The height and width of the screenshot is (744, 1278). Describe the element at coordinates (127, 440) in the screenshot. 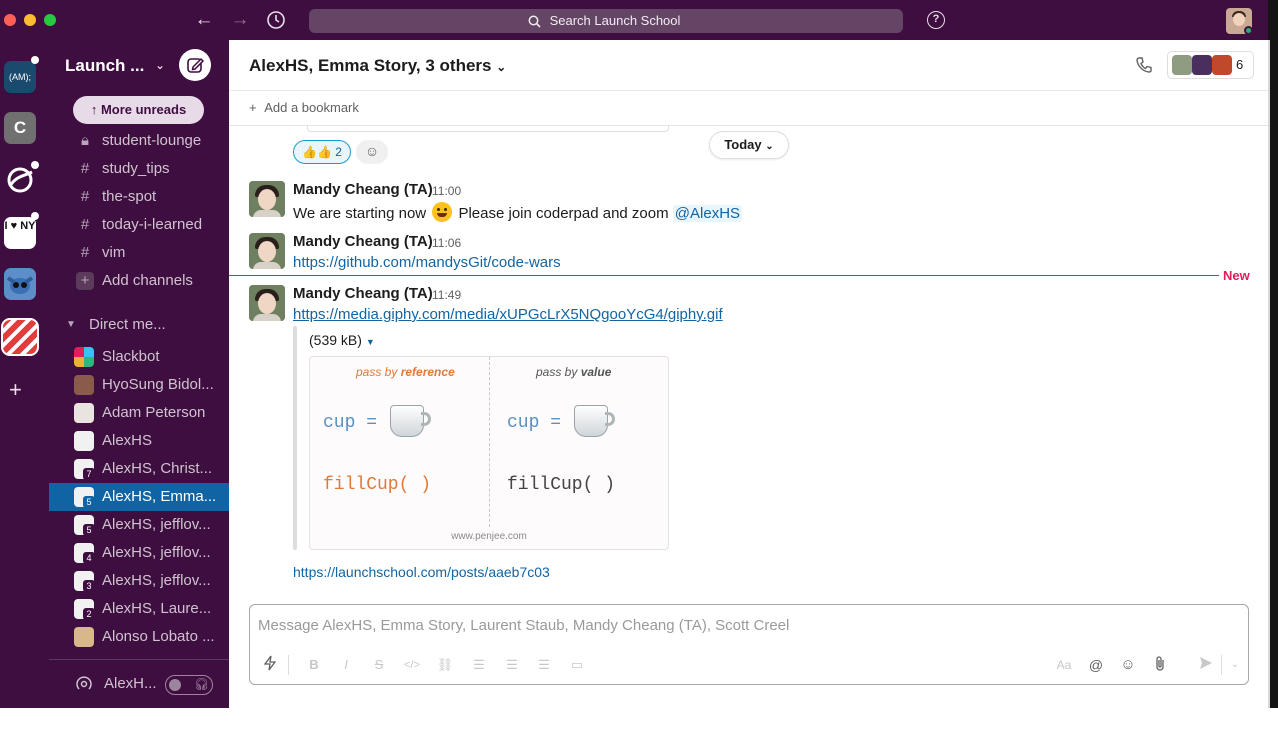

I see `dm-label: AlexHS` at that location.